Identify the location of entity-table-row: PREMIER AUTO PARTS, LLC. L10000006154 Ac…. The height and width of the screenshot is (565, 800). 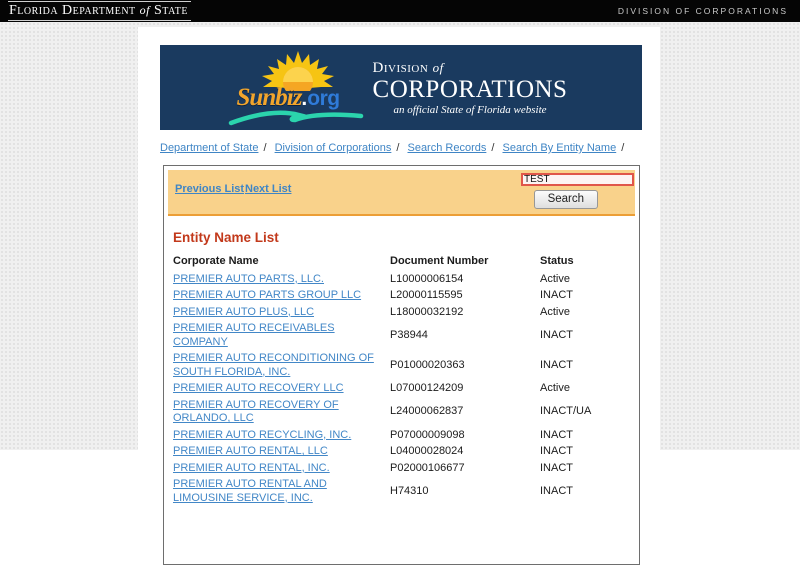
(403, 279).